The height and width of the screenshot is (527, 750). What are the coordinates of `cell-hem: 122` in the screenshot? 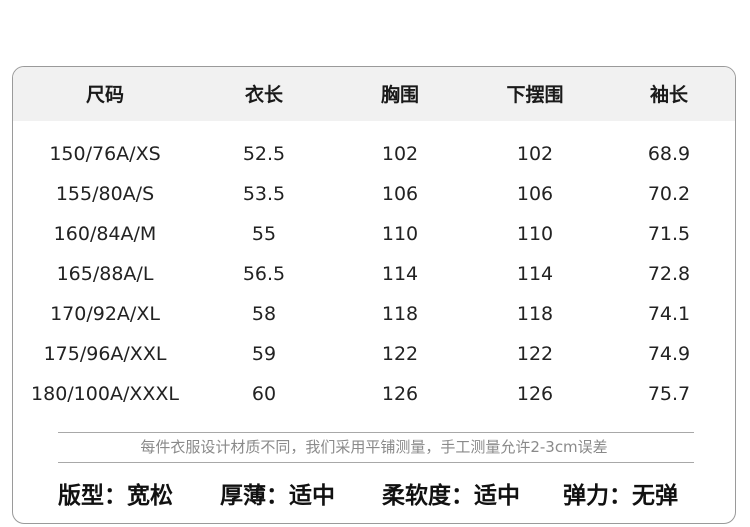 It's located at (535, 354).